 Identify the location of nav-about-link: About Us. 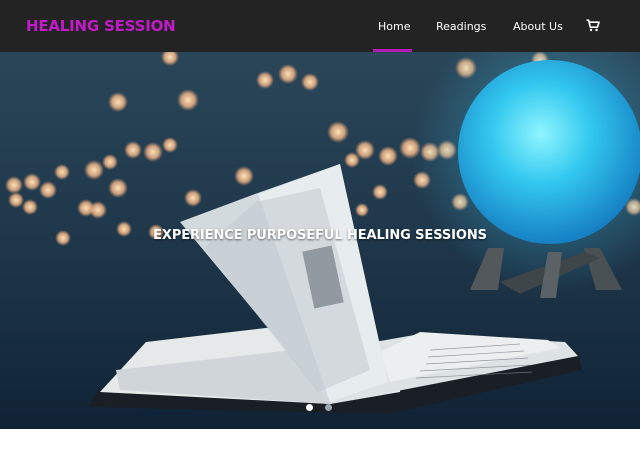
(538, 26).